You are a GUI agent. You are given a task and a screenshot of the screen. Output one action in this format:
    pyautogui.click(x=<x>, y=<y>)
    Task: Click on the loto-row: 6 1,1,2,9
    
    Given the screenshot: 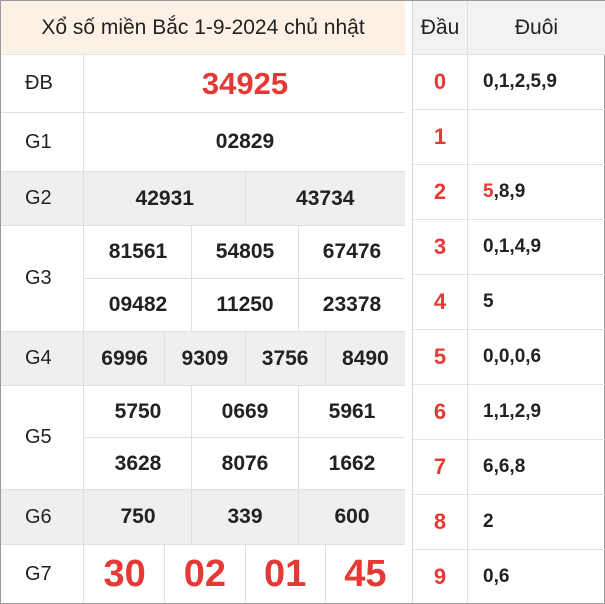 What is the action you would take?
    pyautogui.click(x=509, y=412)
    